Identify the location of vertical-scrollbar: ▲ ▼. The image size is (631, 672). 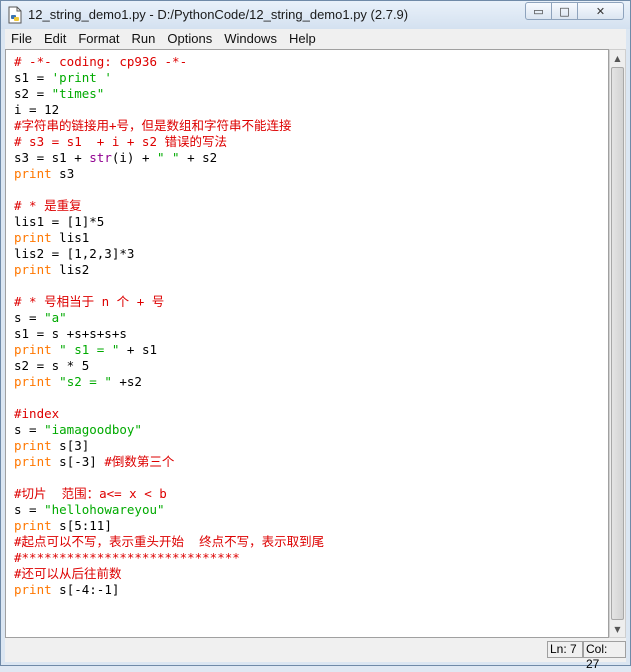
(617, 343).